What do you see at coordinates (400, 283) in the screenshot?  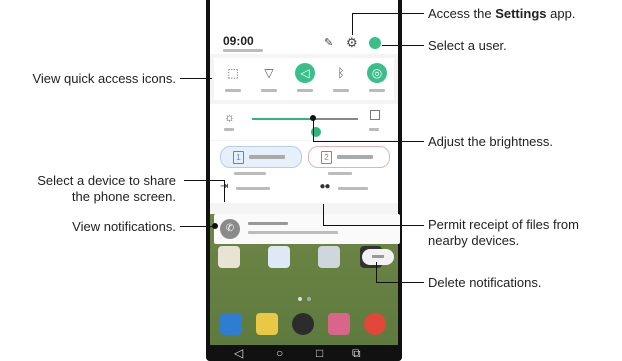 I see `delete-leader` at bounding box center [400, 283].